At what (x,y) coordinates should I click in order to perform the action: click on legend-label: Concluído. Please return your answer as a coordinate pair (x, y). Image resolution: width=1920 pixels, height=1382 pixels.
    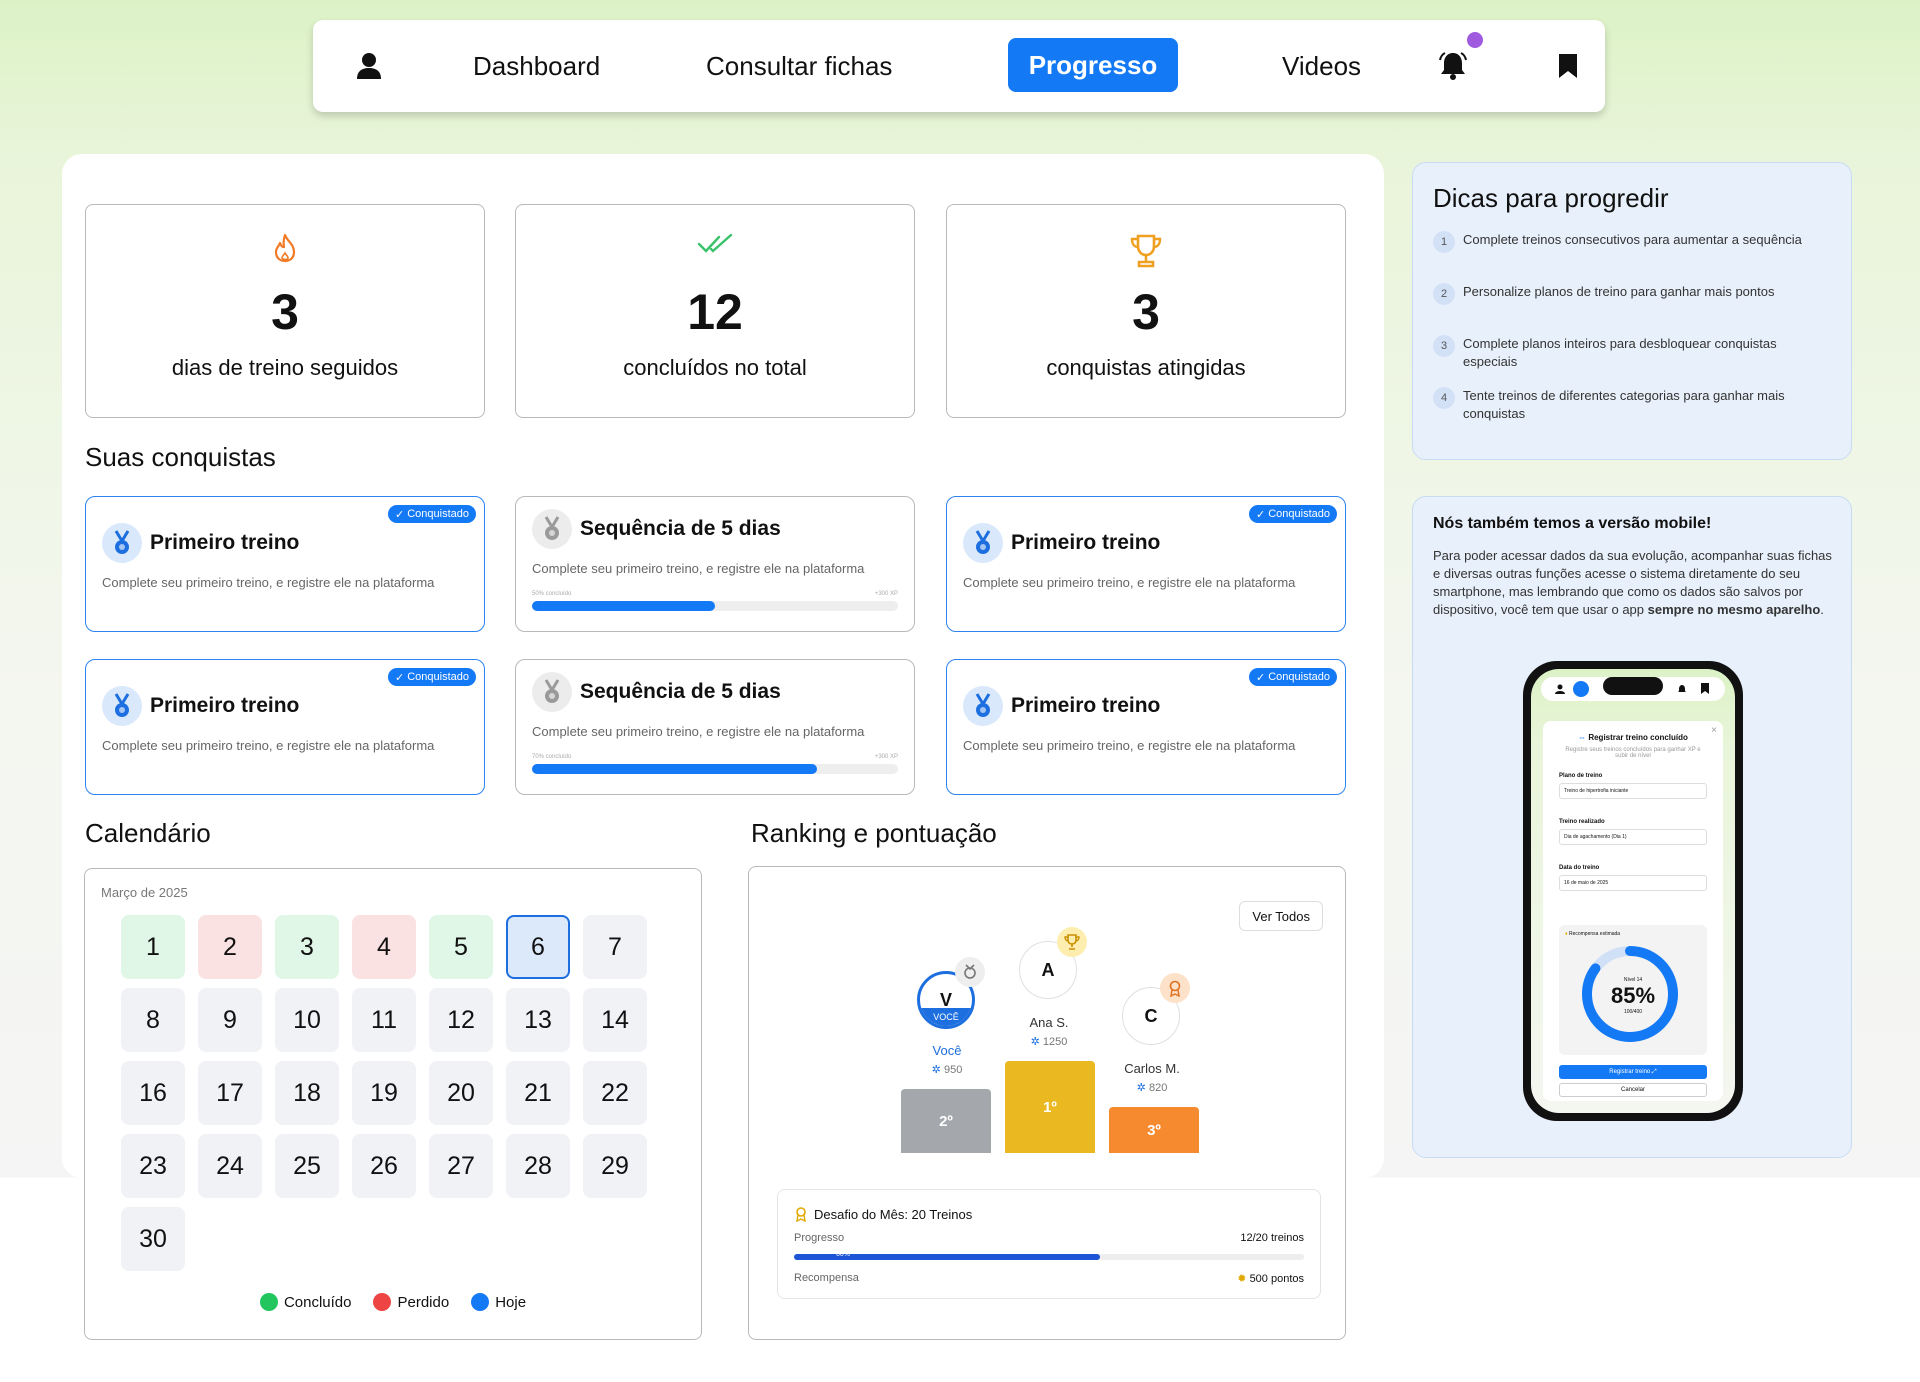
    Looking at the image, I should click on (317, 1302).